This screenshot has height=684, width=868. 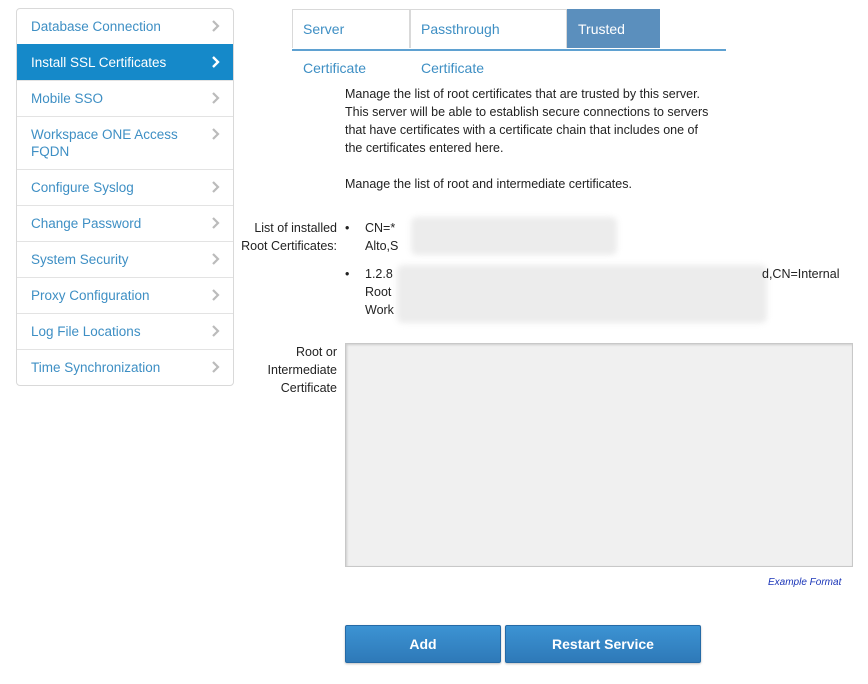 I want to click on sidebar-item-label: Install SSL Certificates, so click(x=99, y=62).